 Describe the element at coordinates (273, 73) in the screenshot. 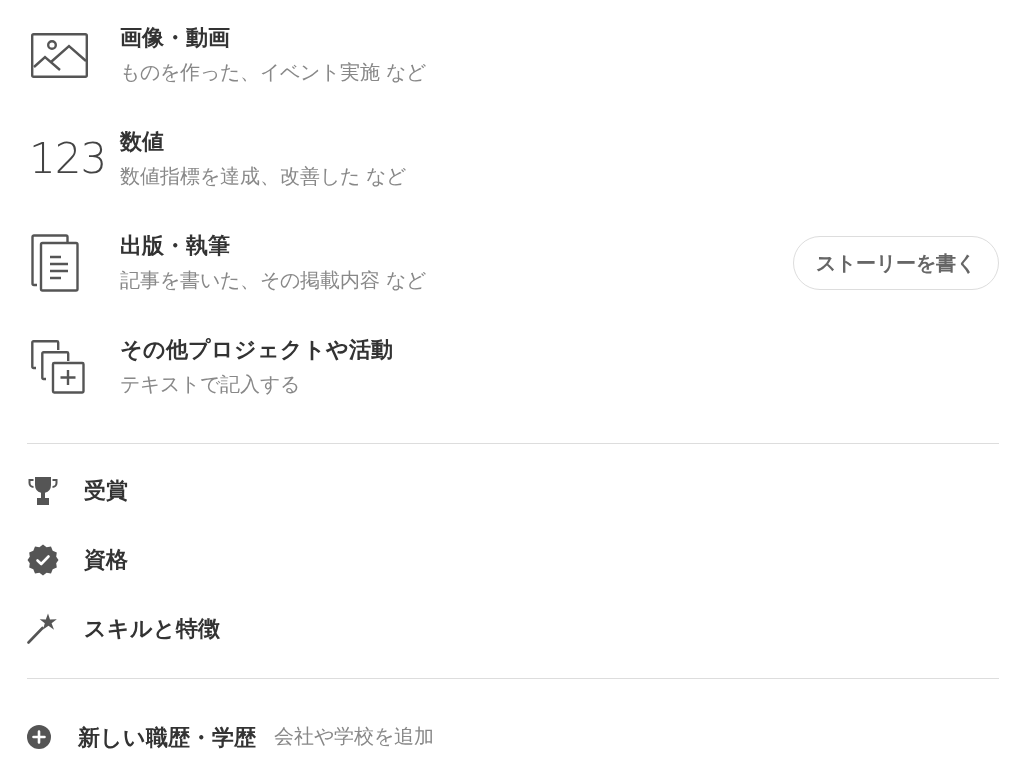

I see `story-type-description: ものを作った、イベント実施 など` at that location.